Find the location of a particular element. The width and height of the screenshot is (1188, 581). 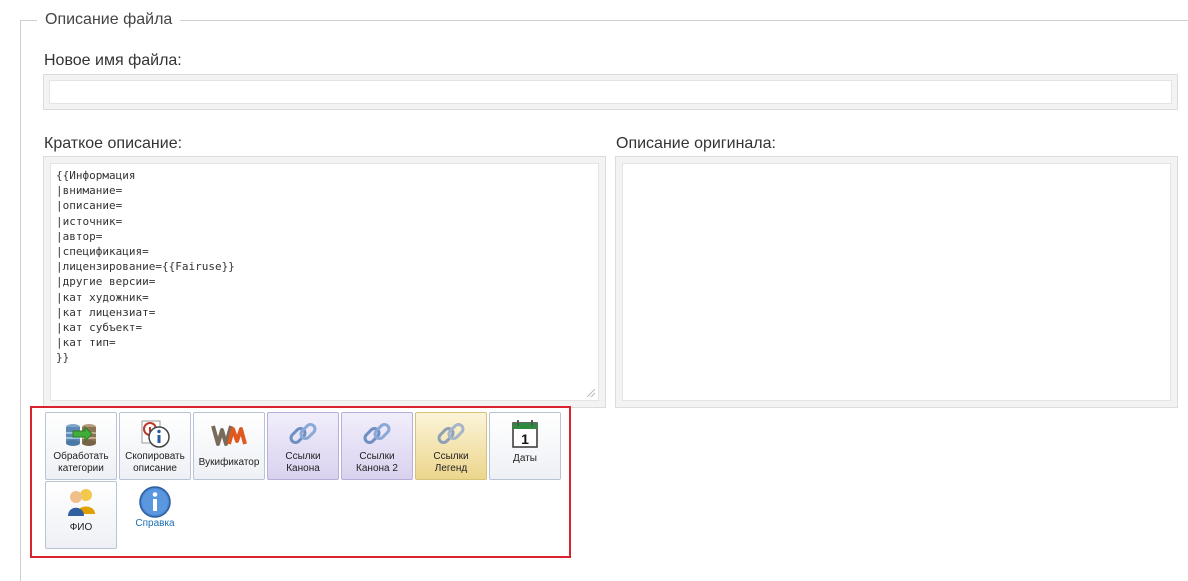

canon-links-2-button: Ссылки Канона 2 is located at coordinates (377, 446).